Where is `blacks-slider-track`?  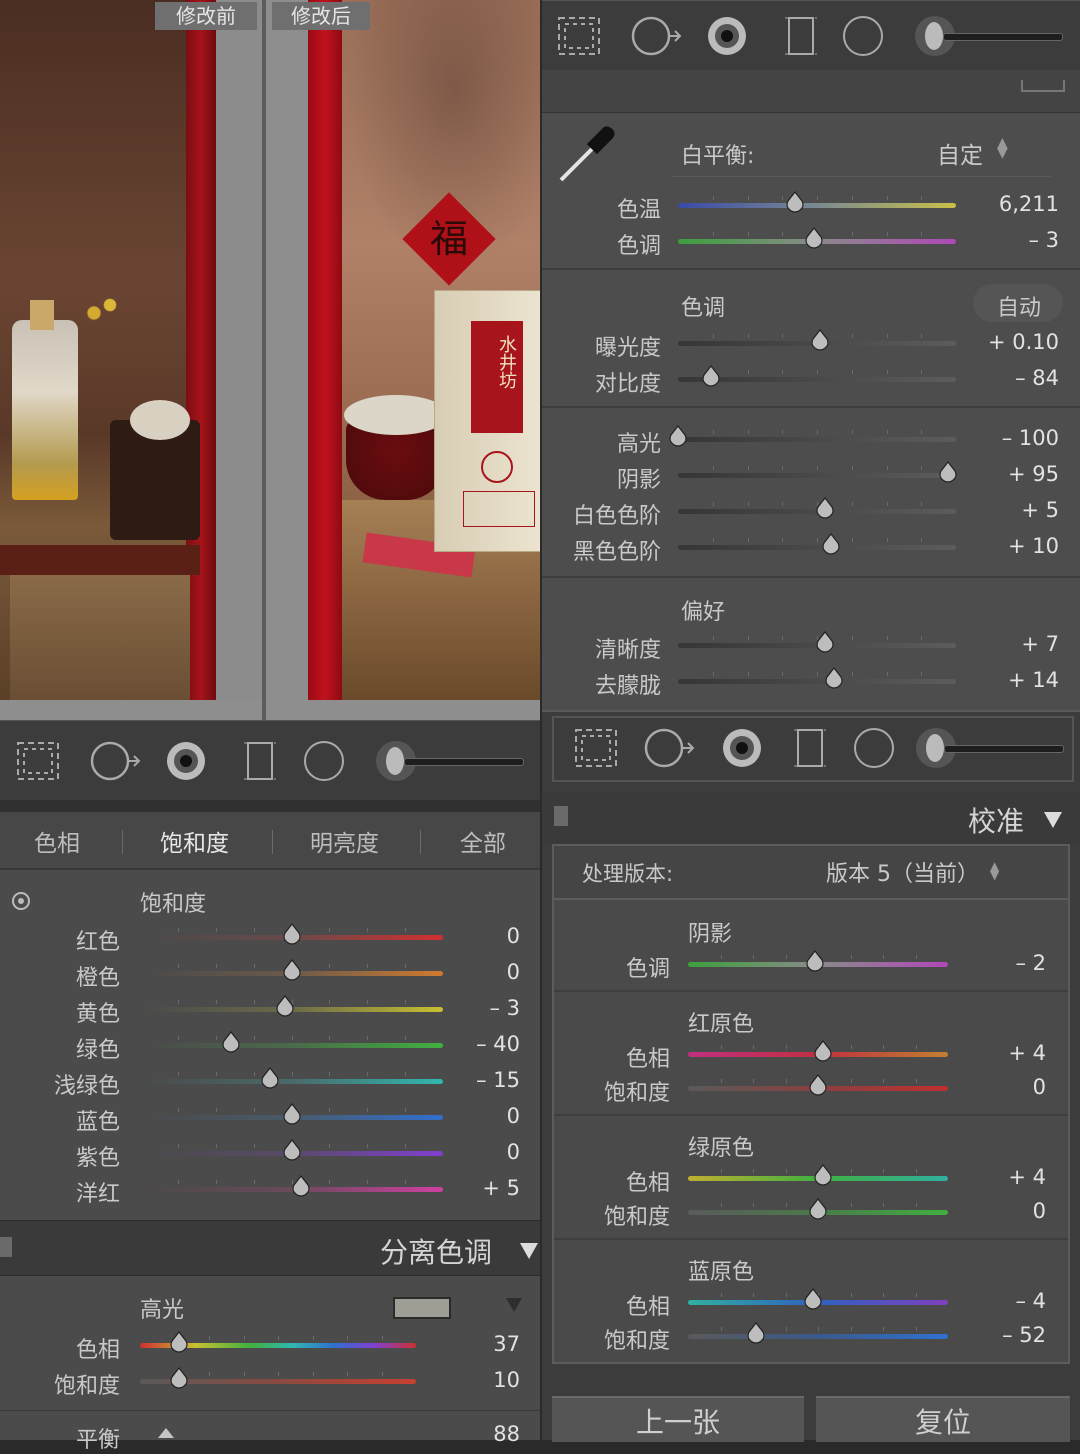 blacks-slider-track is located at coordinates (817, 547).